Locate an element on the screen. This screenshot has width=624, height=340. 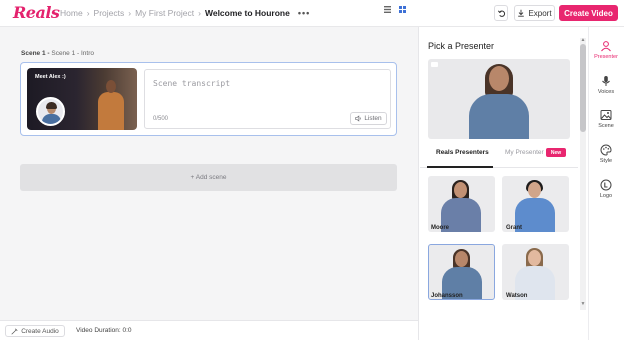
scrollbar-thumb is located at coordinates (583, 88).